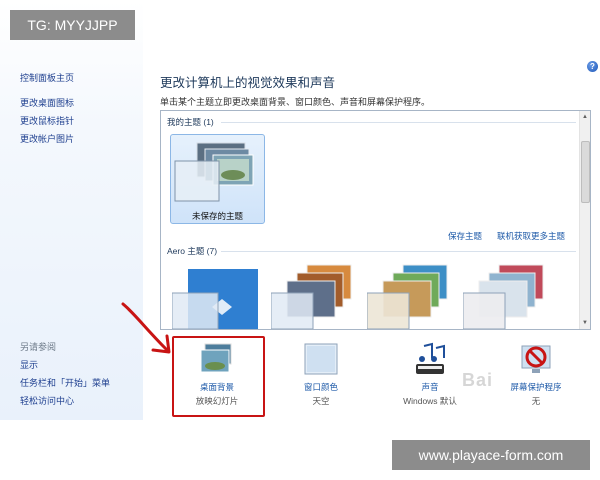 This screenshot has width=600, height=480. I want to click on window-color-label: 窗口颜色, so click(320, 387).